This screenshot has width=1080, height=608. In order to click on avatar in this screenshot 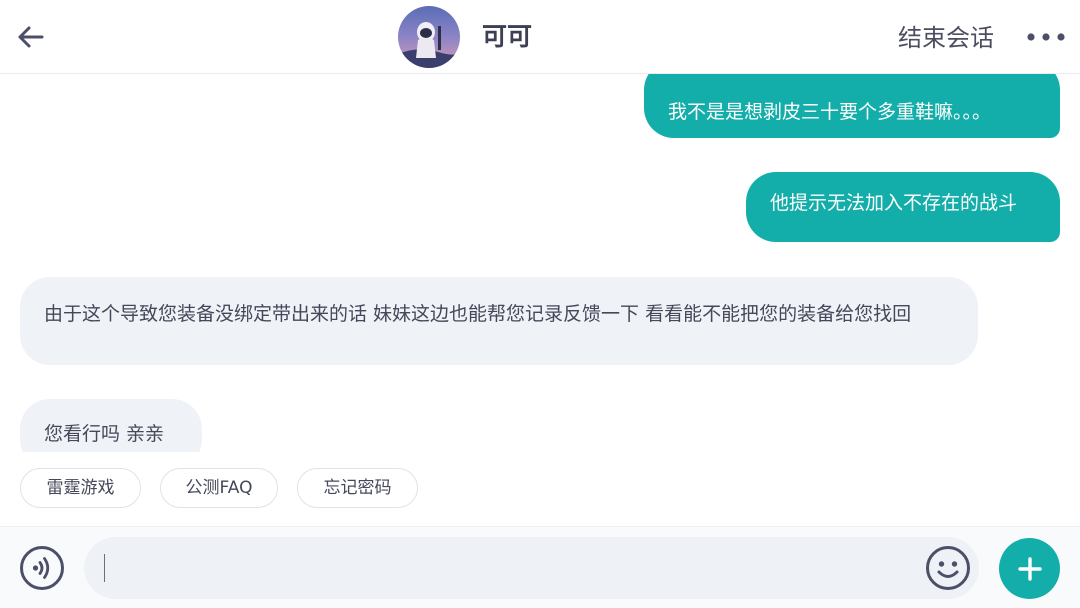, I will do `click(429, 37)`.